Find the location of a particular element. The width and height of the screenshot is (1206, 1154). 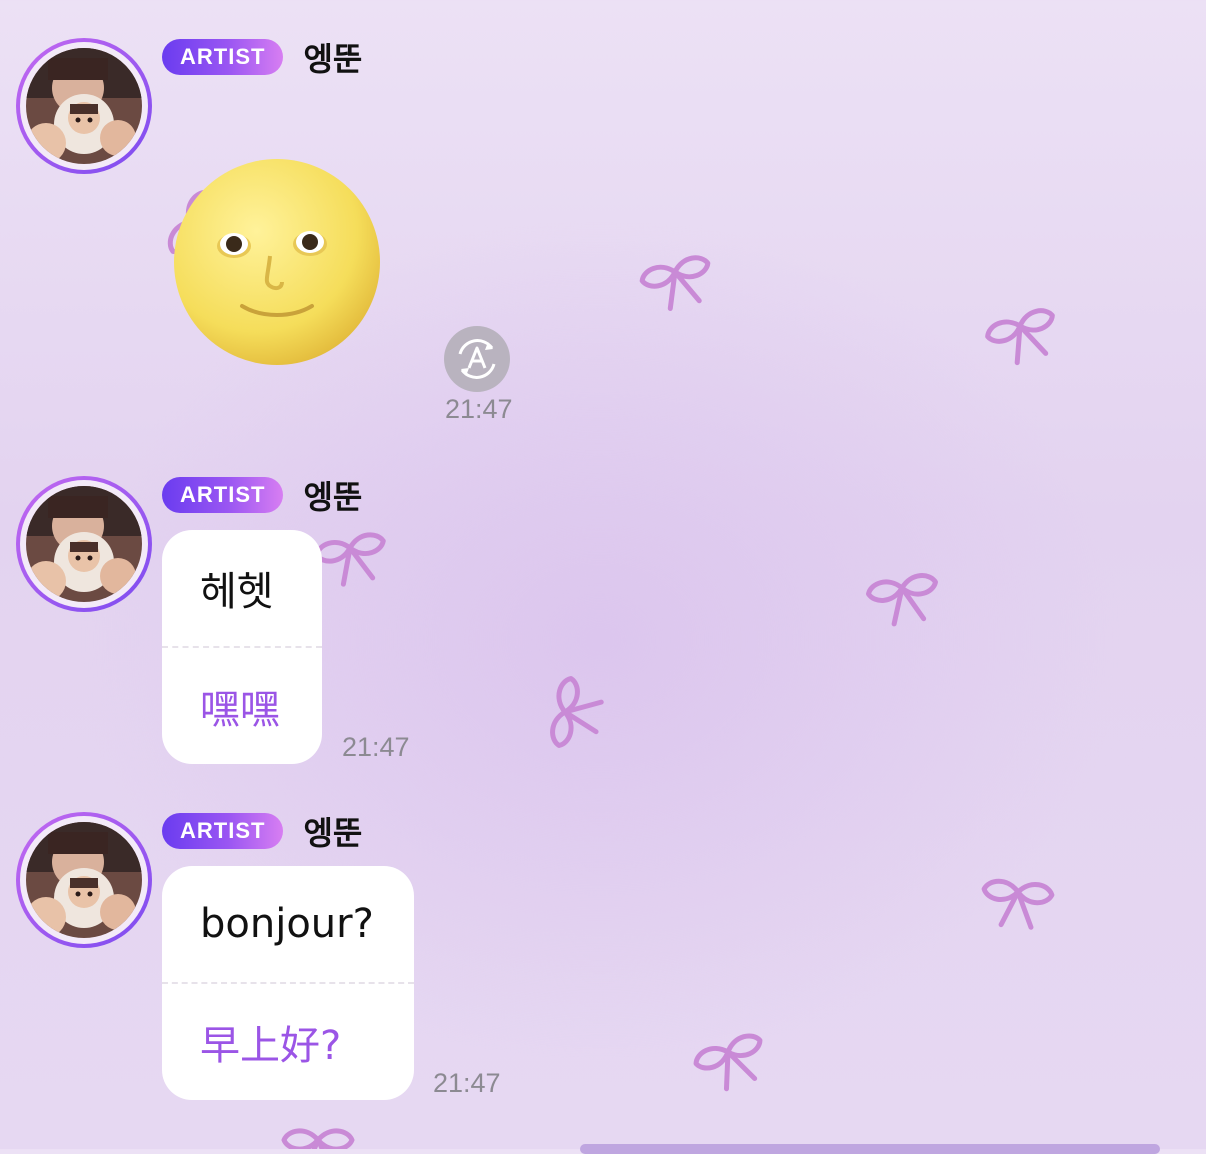

auto-translate-icon is located at coordinates (477, 359).